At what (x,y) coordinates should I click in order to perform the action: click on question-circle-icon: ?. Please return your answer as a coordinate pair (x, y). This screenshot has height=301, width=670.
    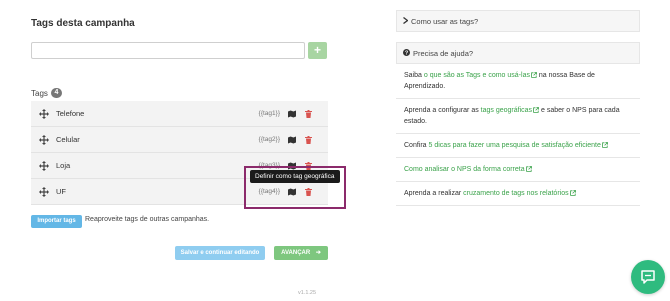
    Looking at the image, I should click on (406, 53).